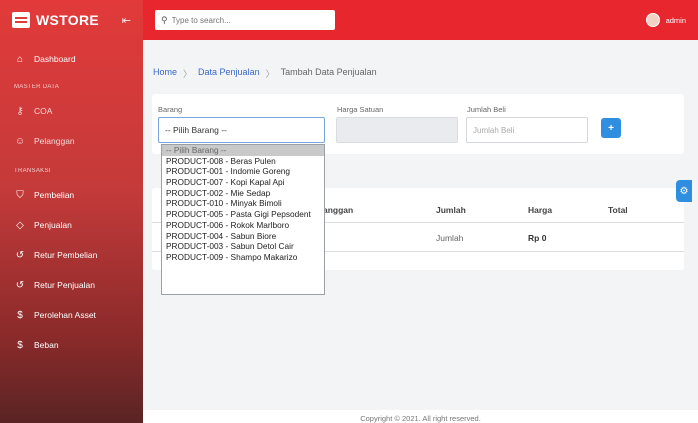  What do you see at coordinates (243, 182) in the screenshot?
I see `dropdown-option: PRODUCT-007 - Kopi Kapal Api` at bounding box center [243, 182].